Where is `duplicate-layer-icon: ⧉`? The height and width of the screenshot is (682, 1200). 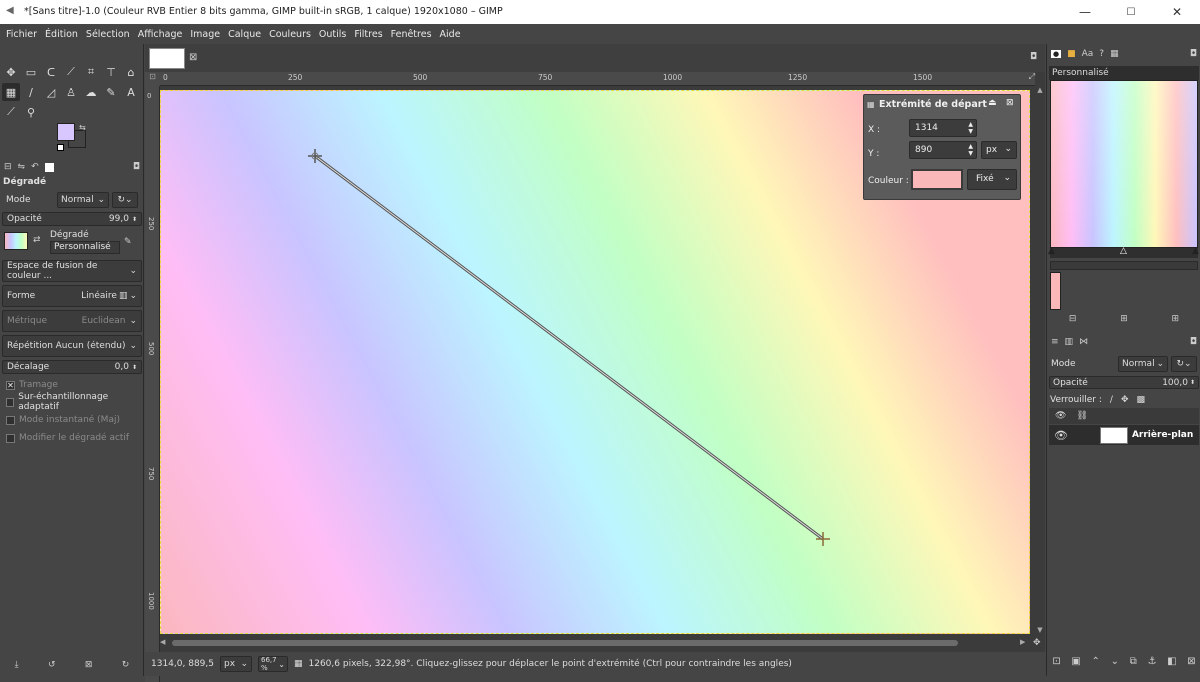
duplicate-layer-icon: ⧉ is located at coordinates (1133, 664).